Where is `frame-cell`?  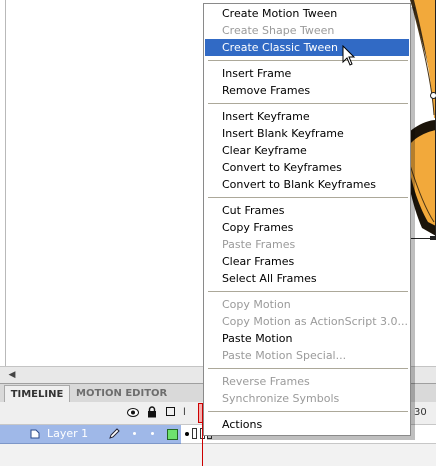
frame-cell is located at coordinates (194, 433).